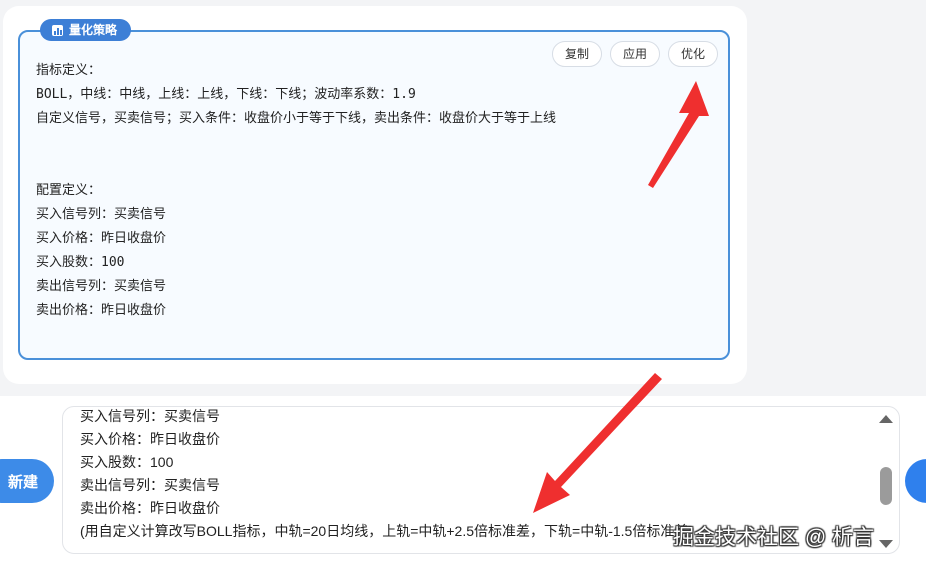 This screenshot has width=926, height=567. I want to click on strategy-tag: 量化策略, so click(86, 30).